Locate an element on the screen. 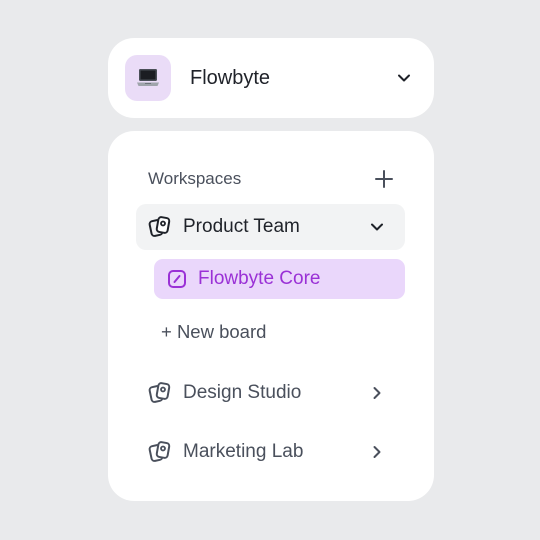 Image resolution: width=540 pixels, height=540 pixels. workspace-item-product-team: Product Team is located at coordinates (270, 227).